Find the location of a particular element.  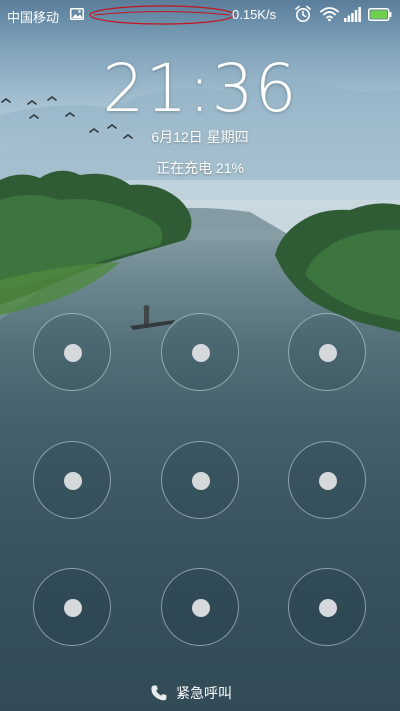

emergency-call-button: 紧急呼叫 is located at coordinates (191, 693).